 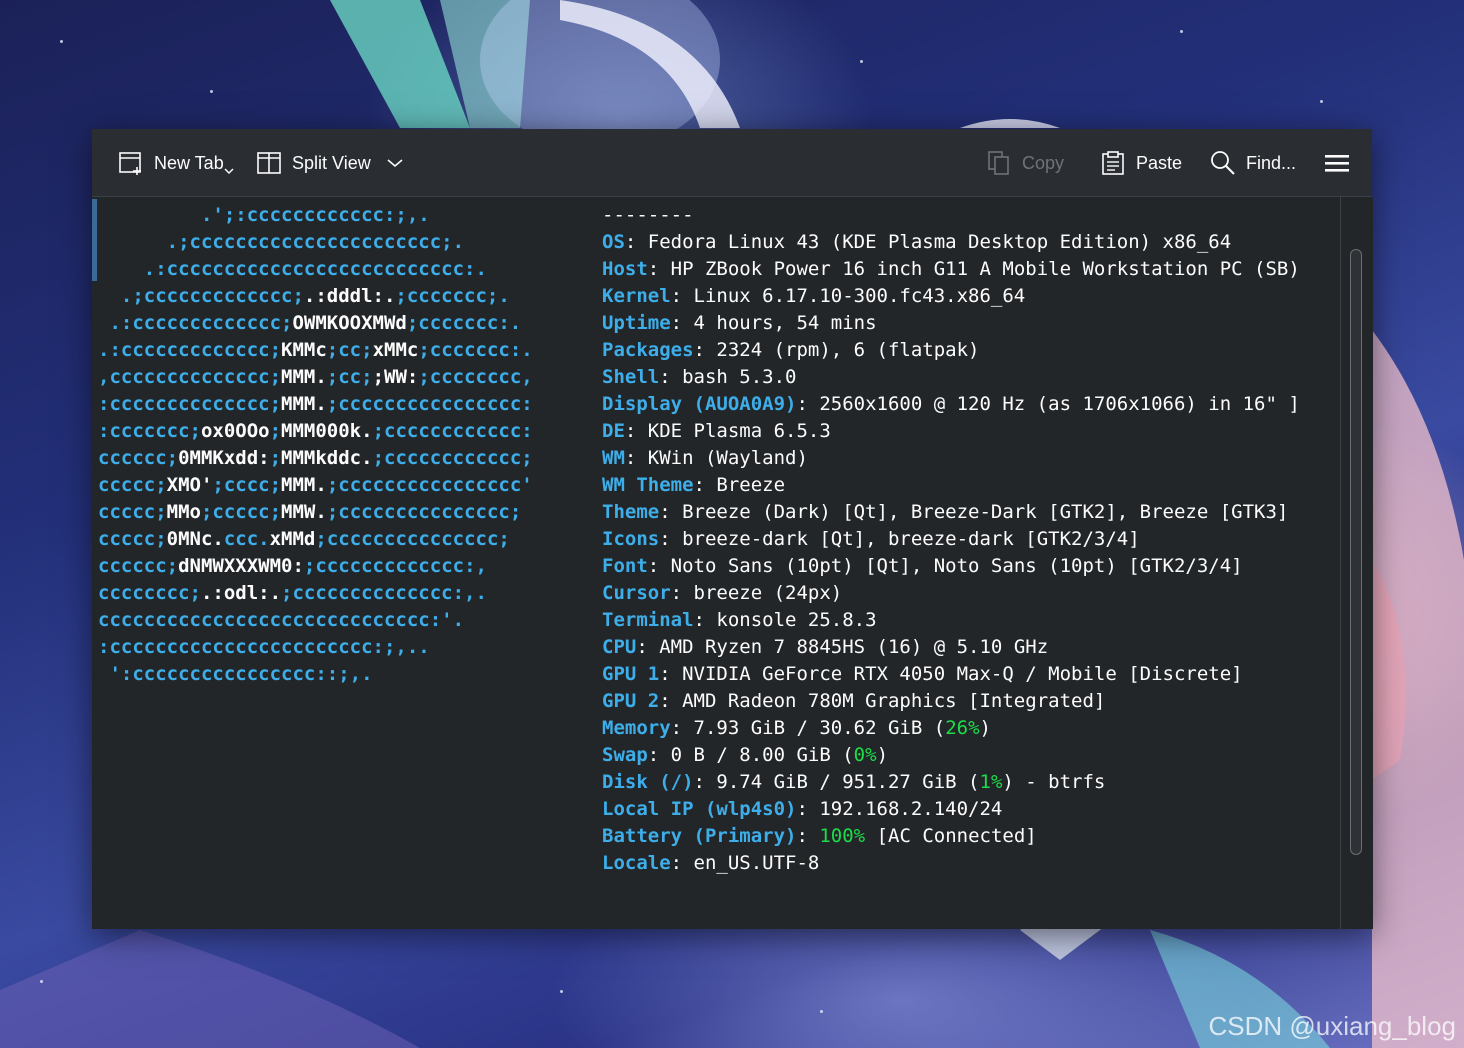 I want to click on info-line: Memory: 7.93 GiB / 30.62 GiB (26%), so click(x=951, y=728).